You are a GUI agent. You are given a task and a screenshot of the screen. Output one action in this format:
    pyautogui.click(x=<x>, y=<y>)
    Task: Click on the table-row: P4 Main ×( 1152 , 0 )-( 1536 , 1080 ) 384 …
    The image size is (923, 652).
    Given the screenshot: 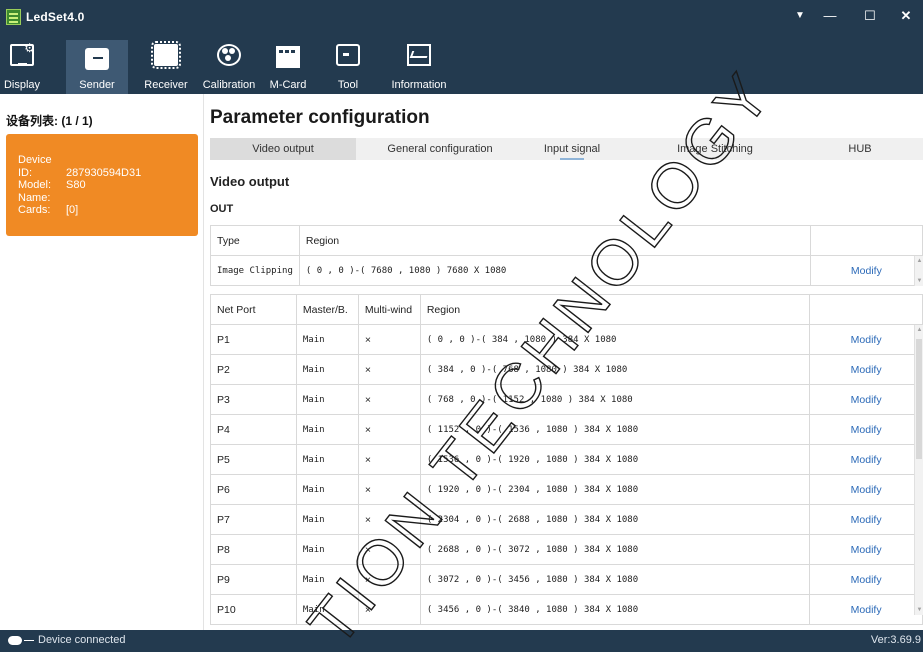 What is the action you would take?
    pyautogui.click(x=566, y=429)
    